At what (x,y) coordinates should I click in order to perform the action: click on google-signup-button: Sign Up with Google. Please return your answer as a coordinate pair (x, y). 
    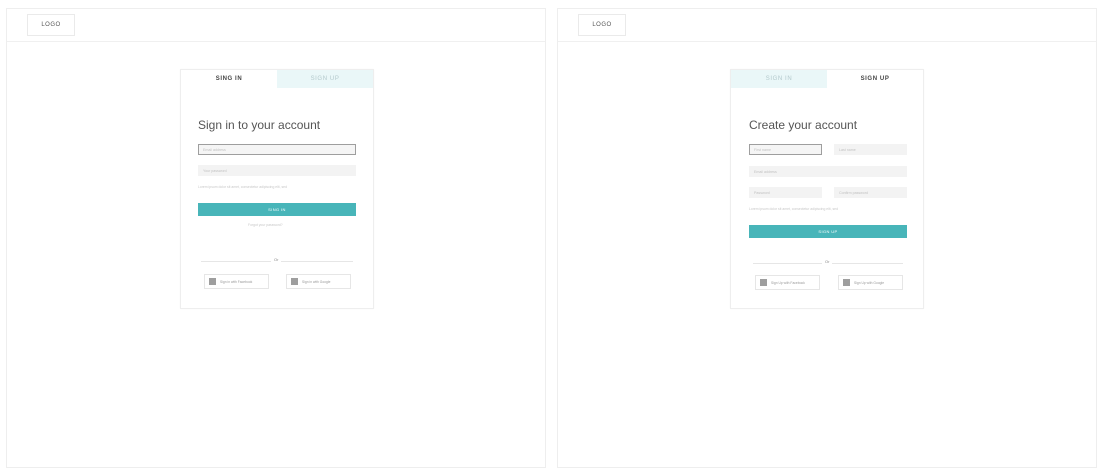
    Looking at the image, I should click on (870, 282).